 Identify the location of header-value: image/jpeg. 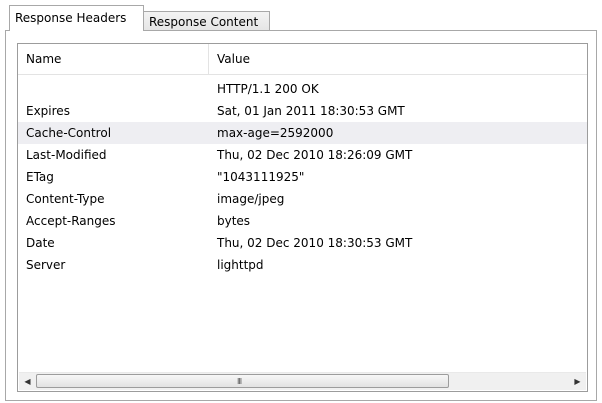
(251, 199).